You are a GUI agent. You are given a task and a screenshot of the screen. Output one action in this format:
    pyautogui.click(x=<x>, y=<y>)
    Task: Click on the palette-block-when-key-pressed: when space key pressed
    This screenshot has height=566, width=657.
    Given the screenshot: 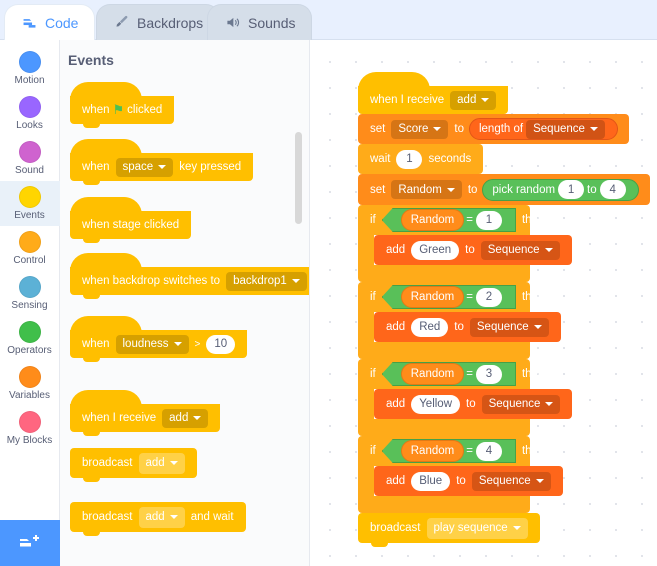 What is the action you would take?
    pyautogui.click(x=162, y=162)
    